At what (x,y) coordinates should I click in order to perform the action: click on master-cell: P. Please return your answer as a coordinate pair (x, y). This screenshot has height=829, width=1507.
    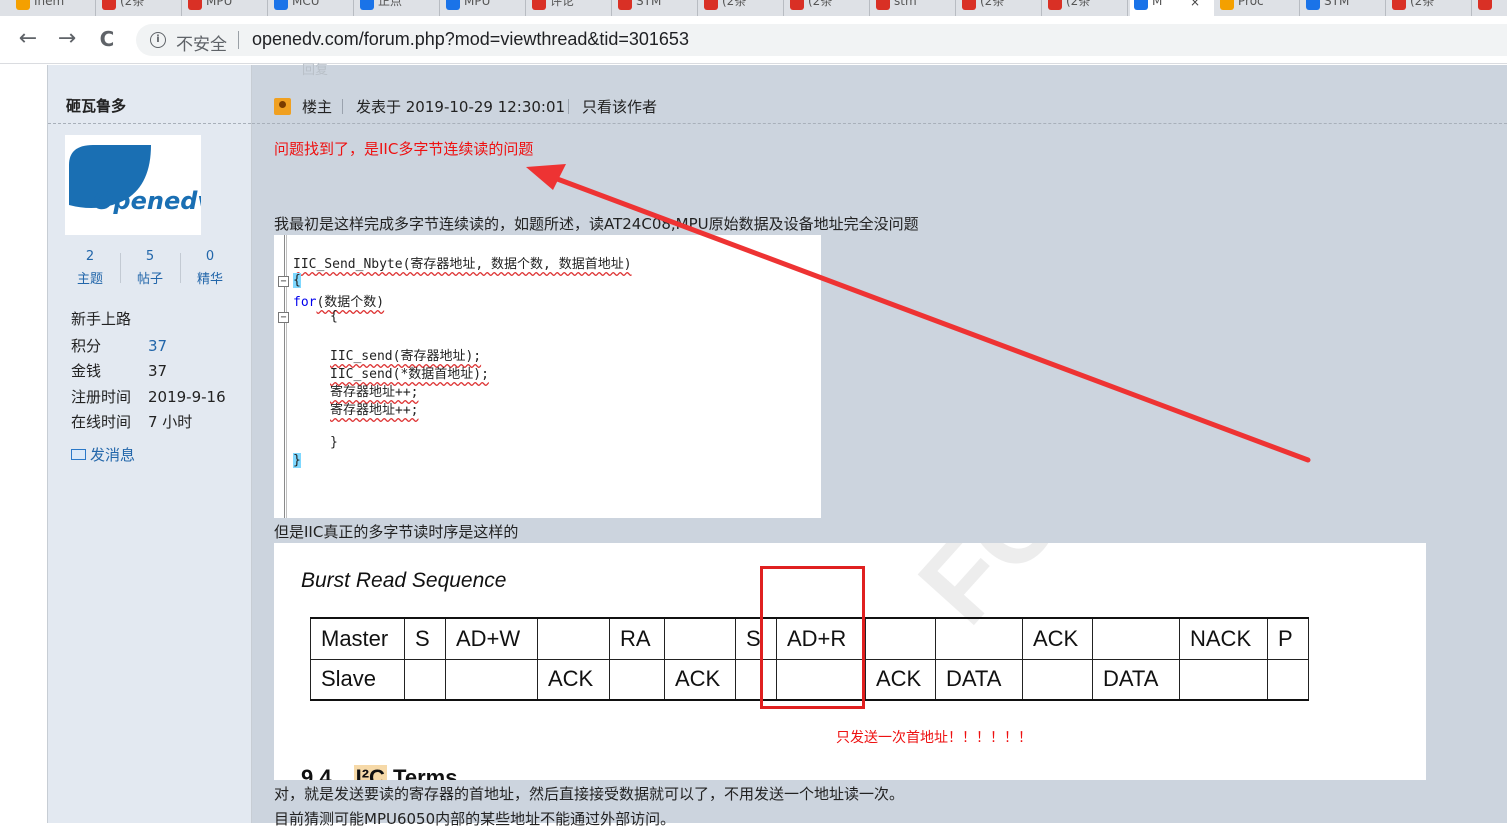
    Looking at the image, I should click on (1288, 638).